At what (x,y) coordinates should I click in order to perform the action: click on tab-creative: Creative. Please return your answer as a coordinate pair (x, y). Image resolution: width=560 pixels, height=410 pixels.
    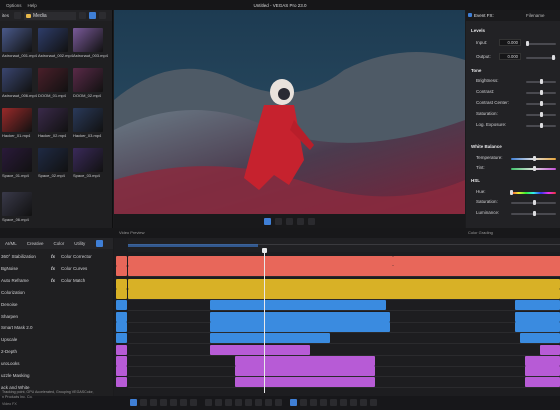
    Looking at the image, I should click on (35, 243).